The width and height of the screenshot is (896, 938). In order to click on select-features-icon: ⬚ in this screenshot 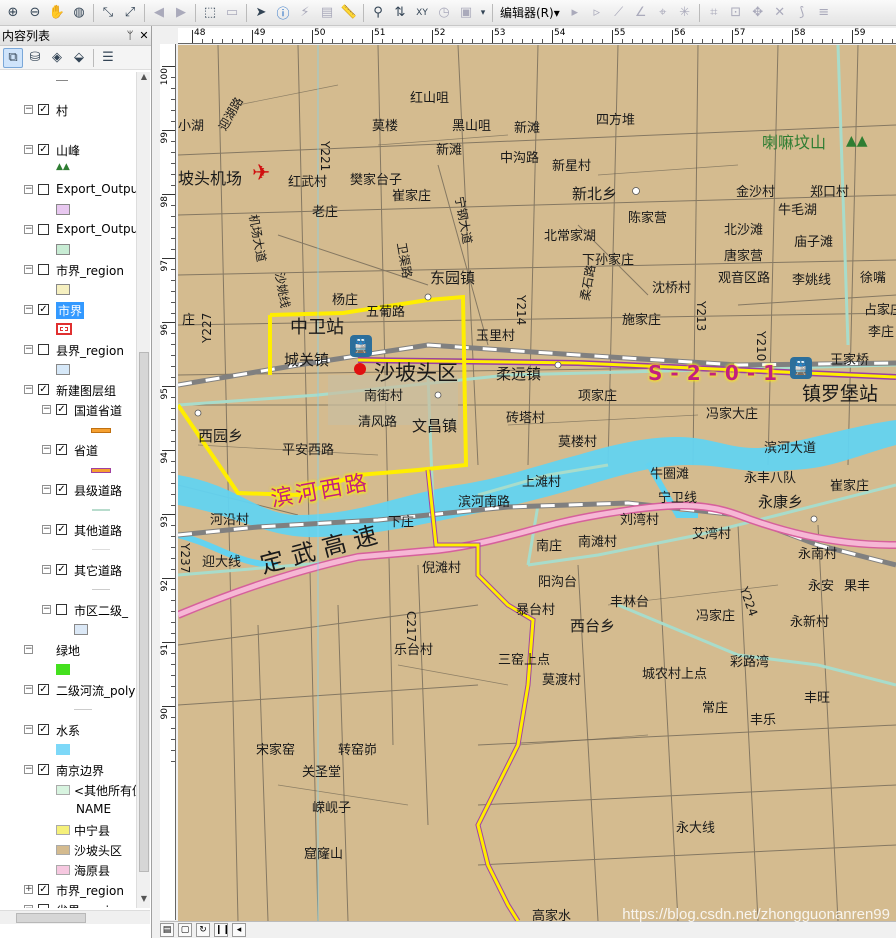, I will do `click(210, 13)`.